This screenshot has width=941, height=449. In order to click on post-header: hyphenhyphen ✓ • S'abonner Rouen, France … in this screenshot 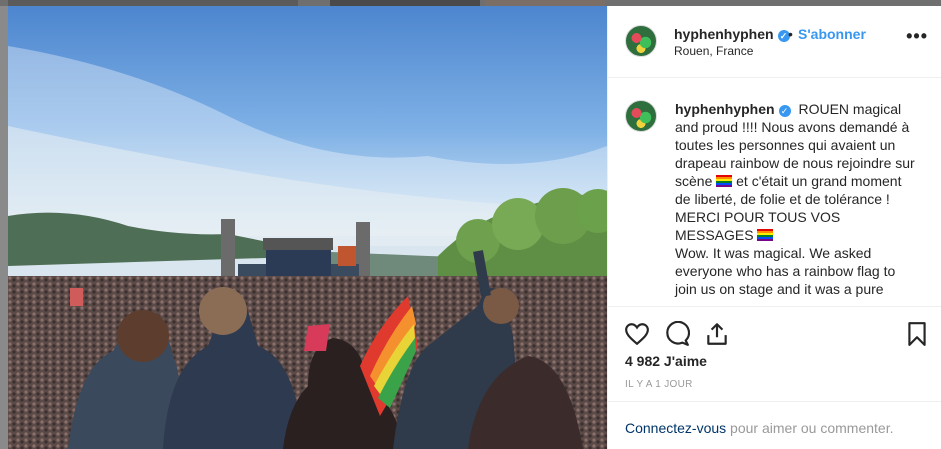, I will do `click(774, 42)`.